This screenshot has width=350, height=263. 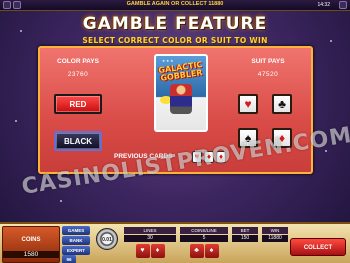 What do you see at coordinates (181, 99) in the screenshot?
I see `hero-figure-icon` at bounding box center [181, 99].